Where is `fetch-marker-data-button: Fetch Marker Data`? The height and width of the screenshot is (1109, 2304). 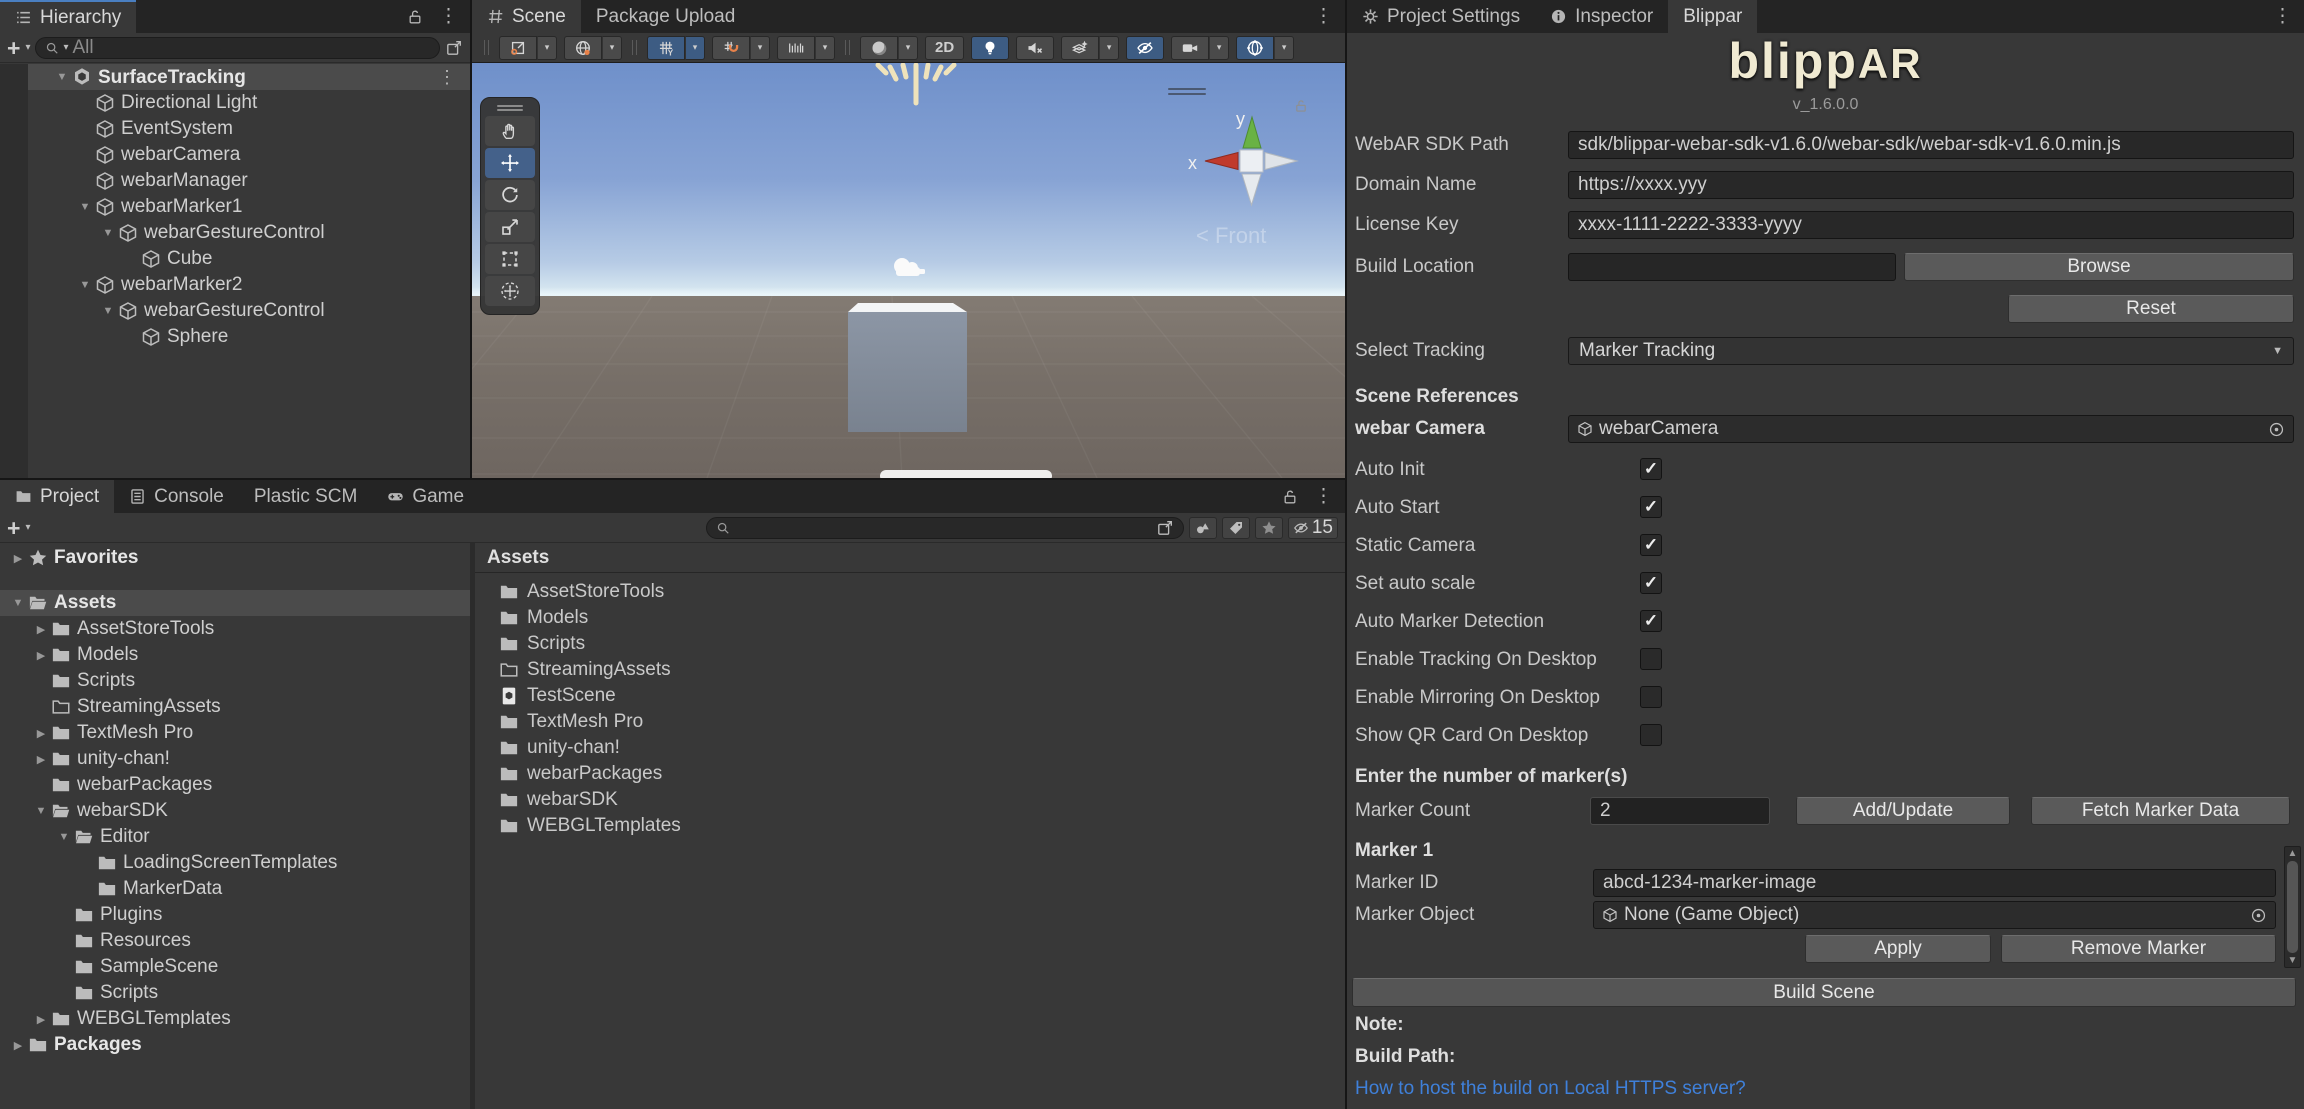 fetch-marker-data-button: Fetch Marker Data is located at coordinates (2160, 811).